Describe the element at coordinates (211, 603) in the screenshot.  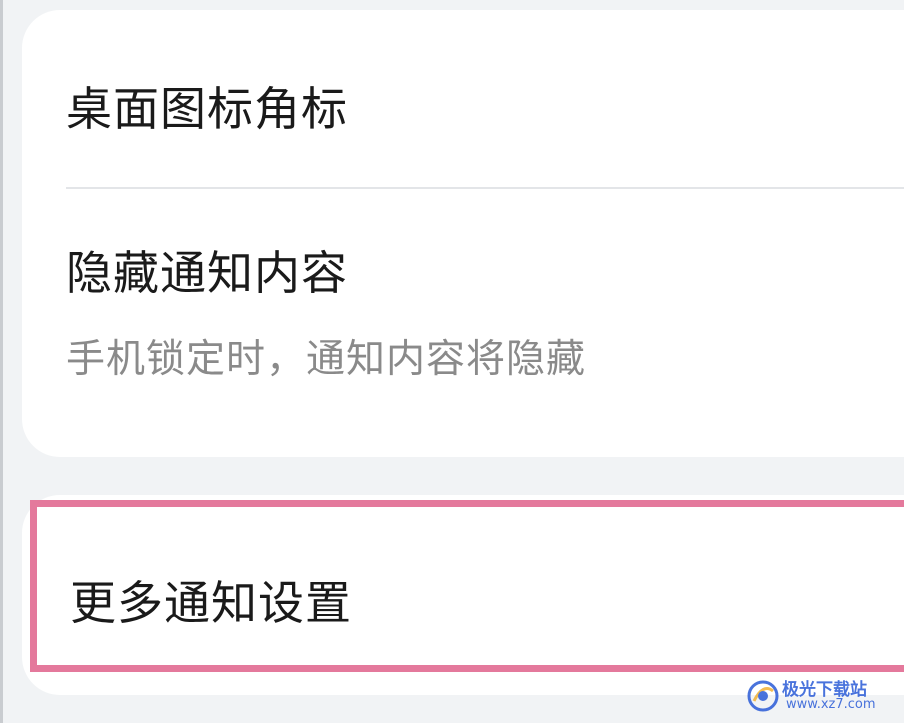
I see `settings-item-title: 更多通知设置` at that location.